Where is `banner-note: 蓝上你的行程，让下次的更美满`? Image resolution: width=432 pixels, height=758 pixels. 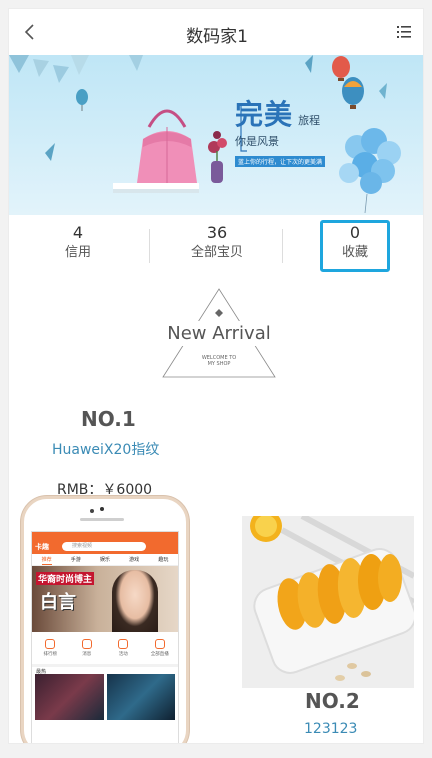 banner-note: 蓝上你的行程，让下次的更美满 is located at coordinates (280, 161).